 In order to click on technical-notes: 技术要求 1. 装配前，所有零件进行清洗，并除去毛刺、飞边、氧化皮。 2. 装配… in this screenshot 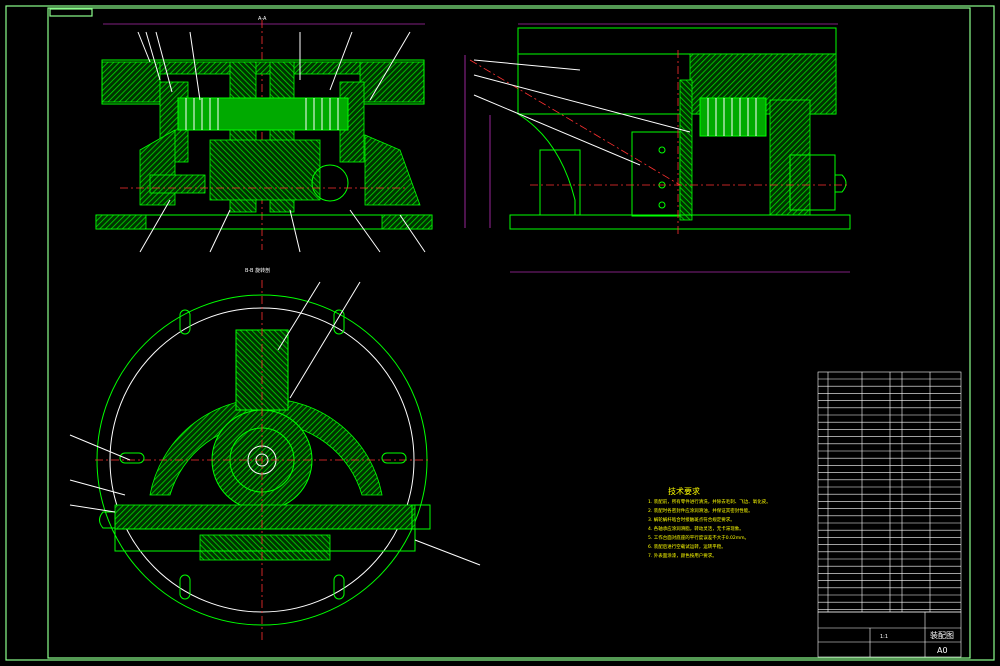, I will do `click(709, 522)`.